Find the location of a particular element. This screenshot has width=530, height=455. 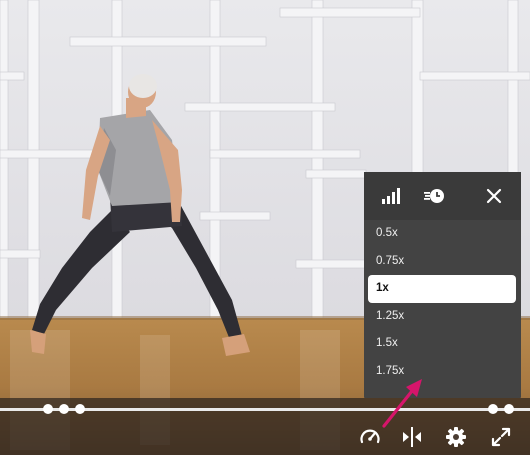

speed-option-1x: 1x is located at coordinates (442, 289).